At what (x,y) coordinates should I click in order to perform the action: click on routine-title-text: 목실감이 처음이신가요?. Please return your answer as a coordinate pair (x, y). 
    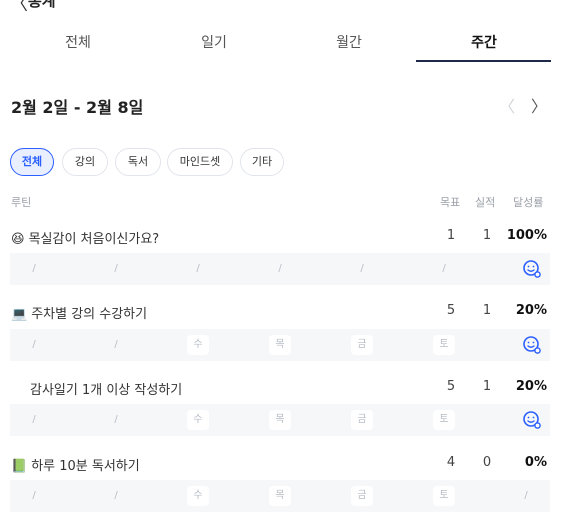
    Looking at the image, I should click on (94, 239).